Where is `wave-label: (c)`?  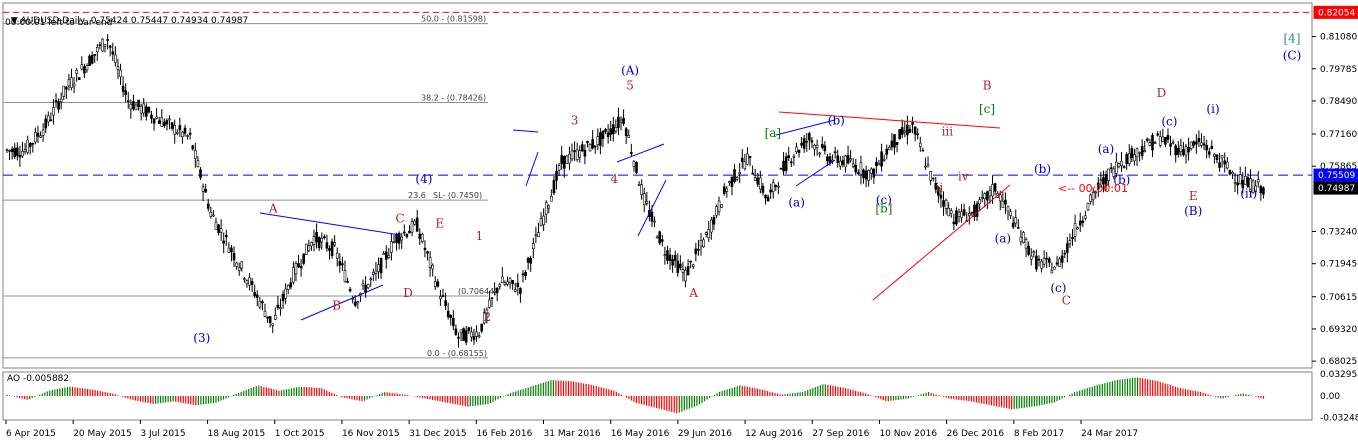
wave-label: (c) is located at coordinates (1169, 122).